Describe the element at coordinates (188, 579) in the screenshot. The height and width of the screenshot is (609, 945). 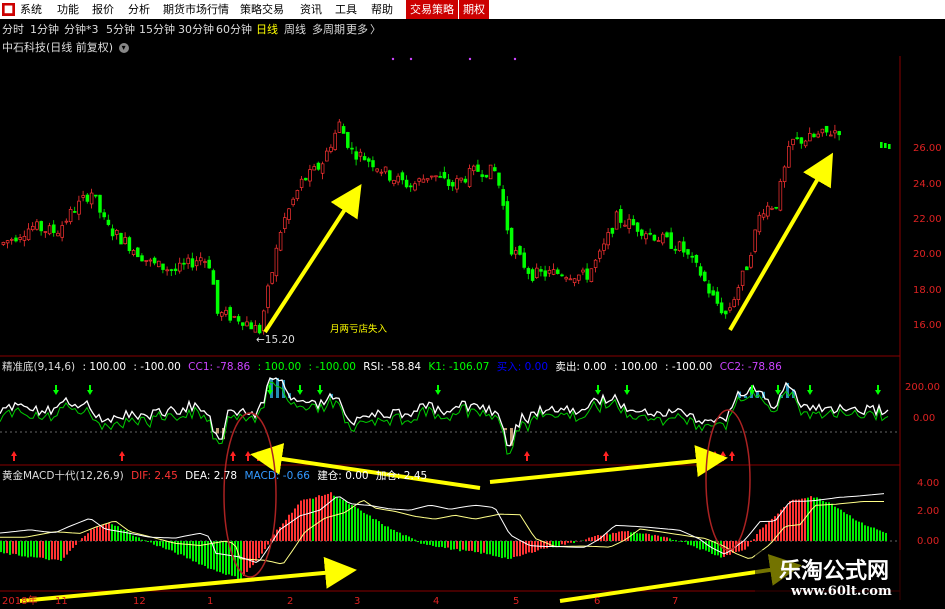
I see `macd-arrow-left` at that location.